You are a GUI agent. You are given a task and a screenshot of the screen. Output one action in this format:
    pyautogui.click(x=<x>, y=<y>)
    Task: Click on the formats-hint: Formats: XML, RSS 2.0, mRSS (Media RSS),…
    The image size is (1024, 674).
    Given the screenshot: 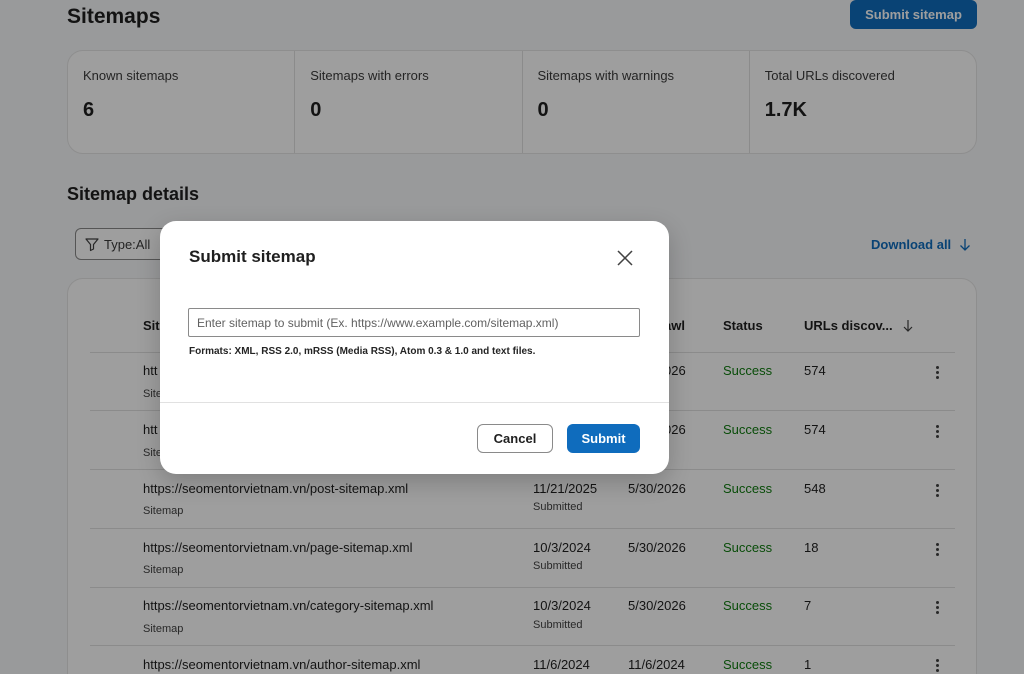 What is the action you would take?
    pyautogui.click(x=362, y=351)
    